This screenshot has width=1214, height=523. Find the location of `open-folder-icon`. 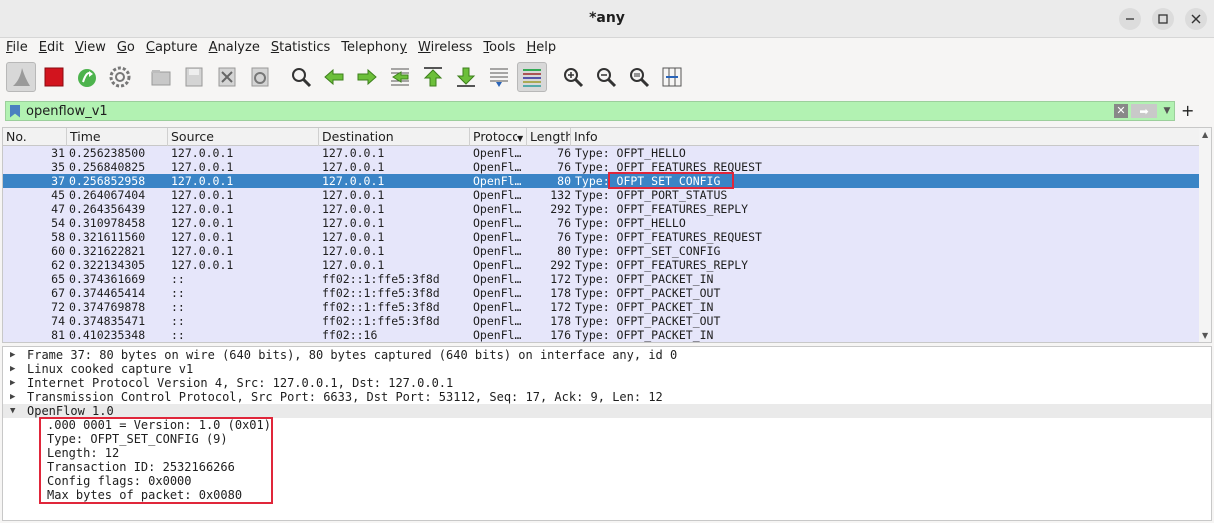

open-folder-icon is located at coordinates (161, 78).